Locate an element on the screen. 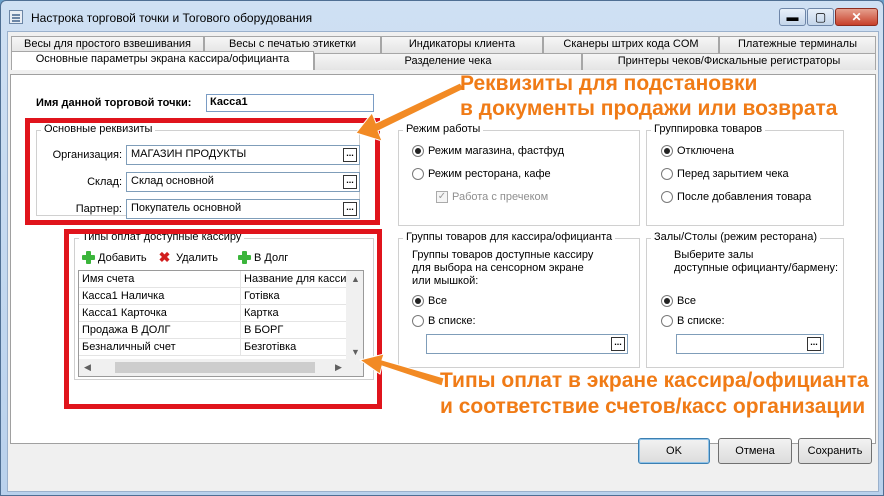 This screenshot has height=496, width=884. close-button: ✕ is located at coordinates (856, 17).